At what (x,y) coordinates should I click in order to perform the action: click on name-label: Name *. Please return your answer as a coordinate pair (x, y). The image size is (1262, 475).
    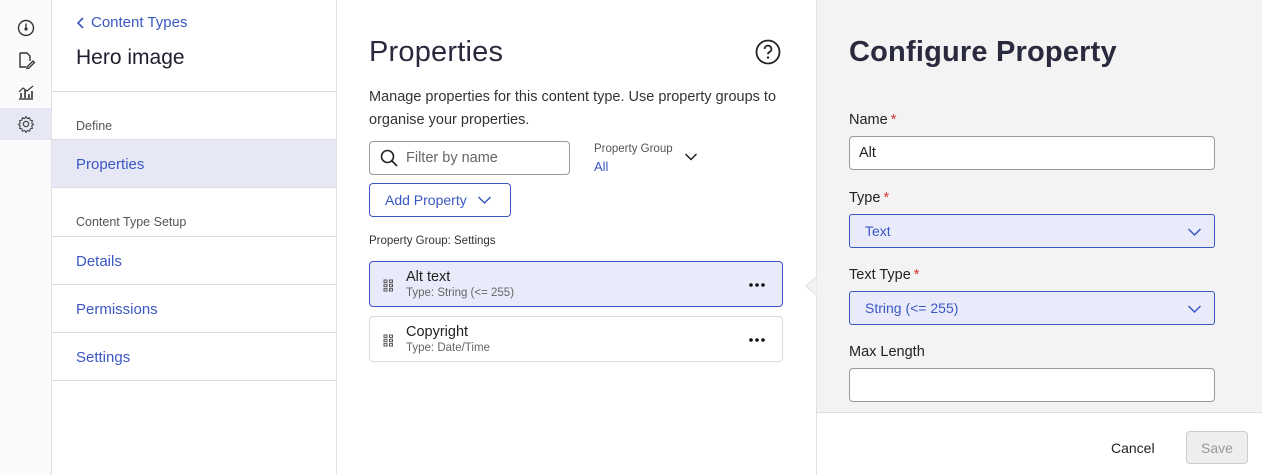
    Looking at the image, I should click on (873, 120).